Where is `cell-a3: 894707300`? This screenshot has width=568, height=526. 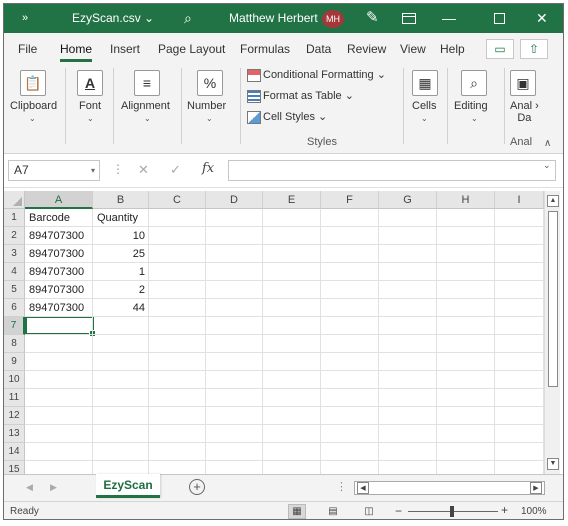 cell-a3: 894707300 is located at coordinates (59, 254).